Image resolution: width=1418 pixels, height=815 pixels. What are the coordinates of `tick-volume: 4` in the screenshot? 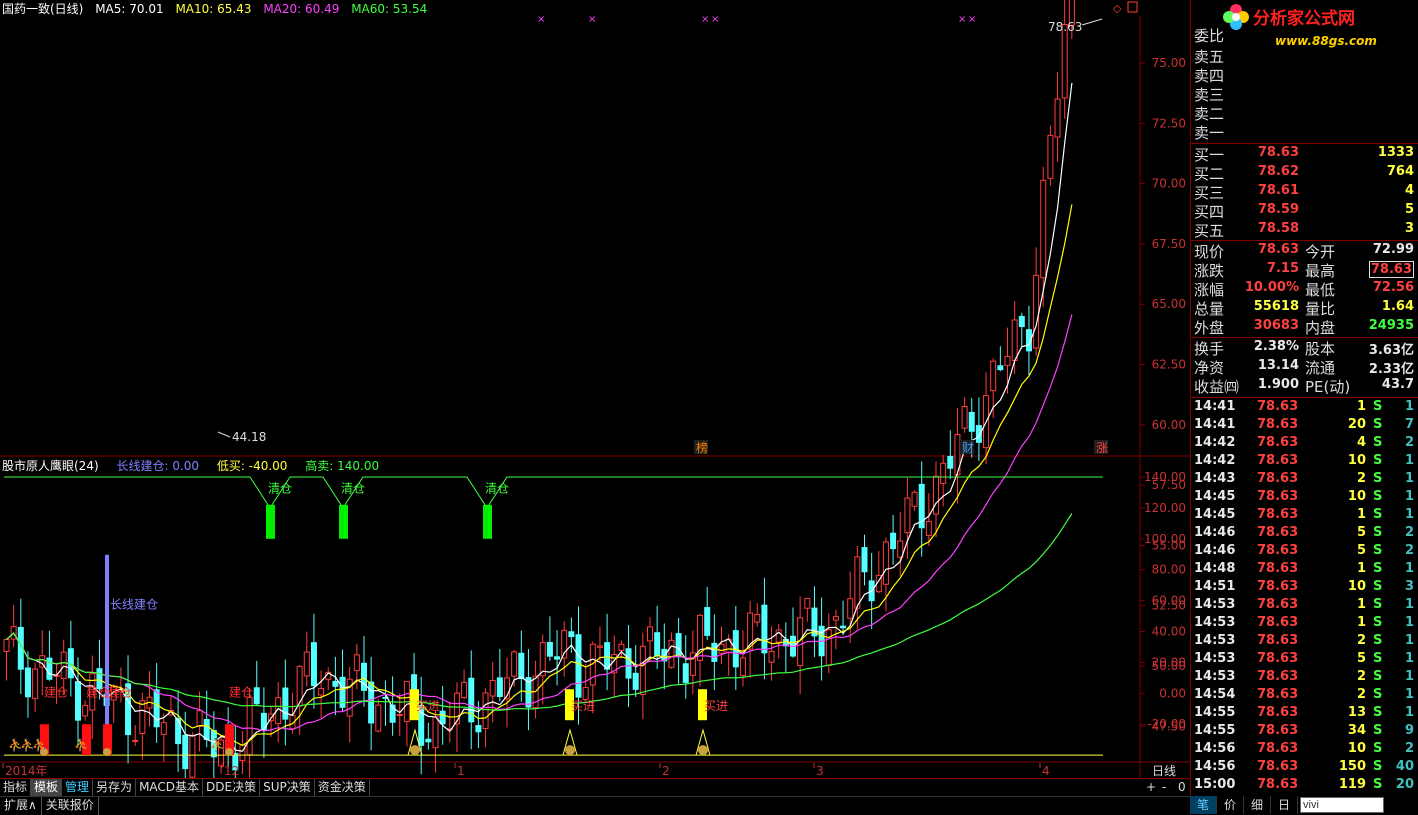 It's located at (1361, 442).